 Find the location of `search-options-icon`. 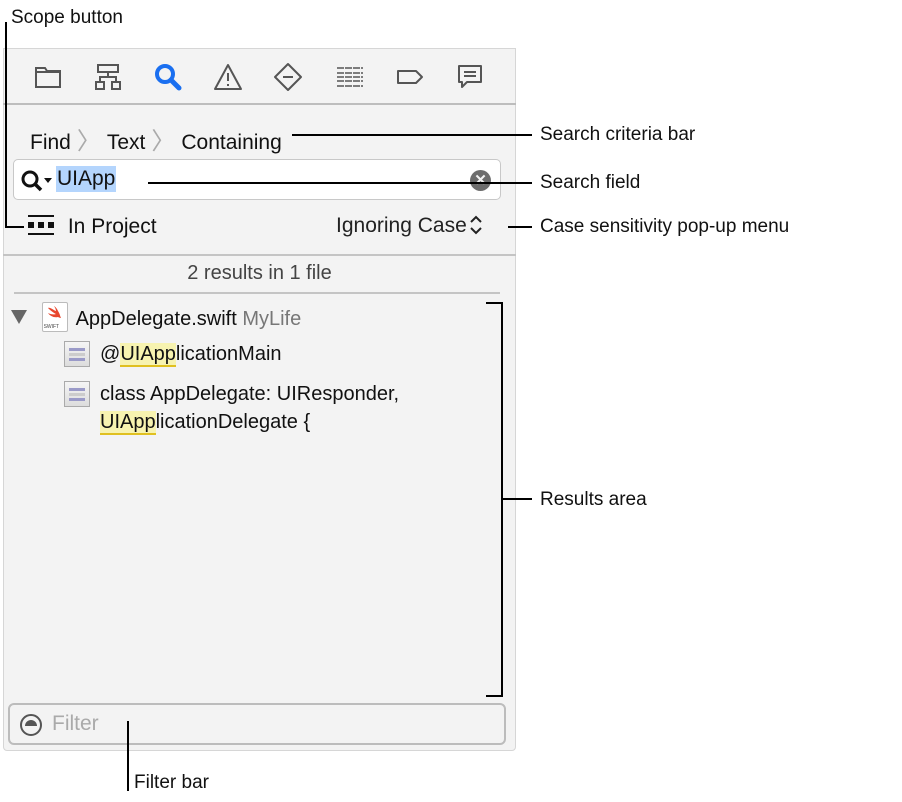

search-options-icon is located at coordinates (37, 181).